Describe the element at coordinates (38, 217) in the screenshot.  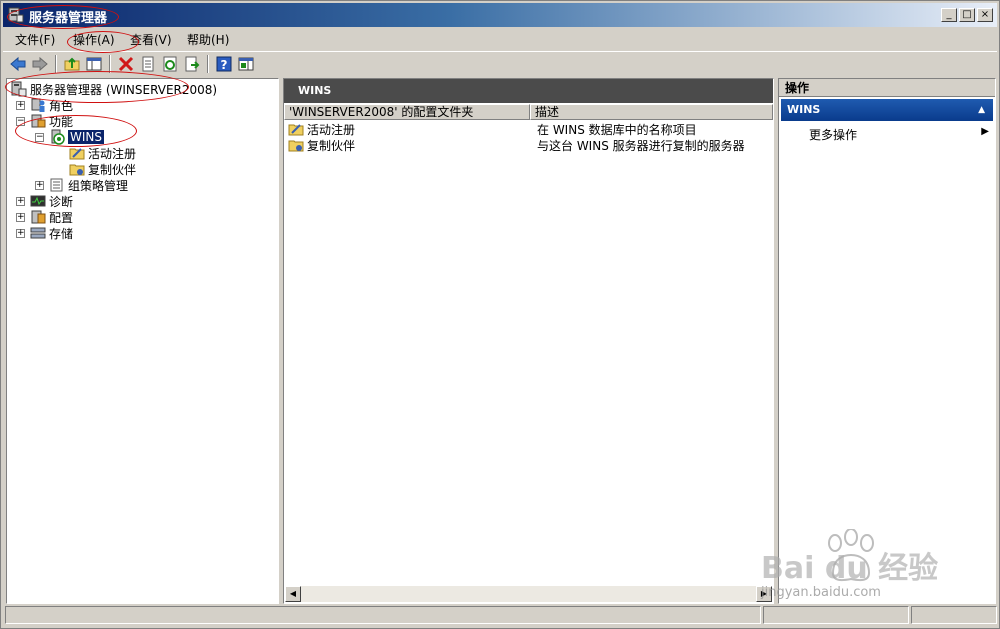
I see `configuration-icon` at that location.